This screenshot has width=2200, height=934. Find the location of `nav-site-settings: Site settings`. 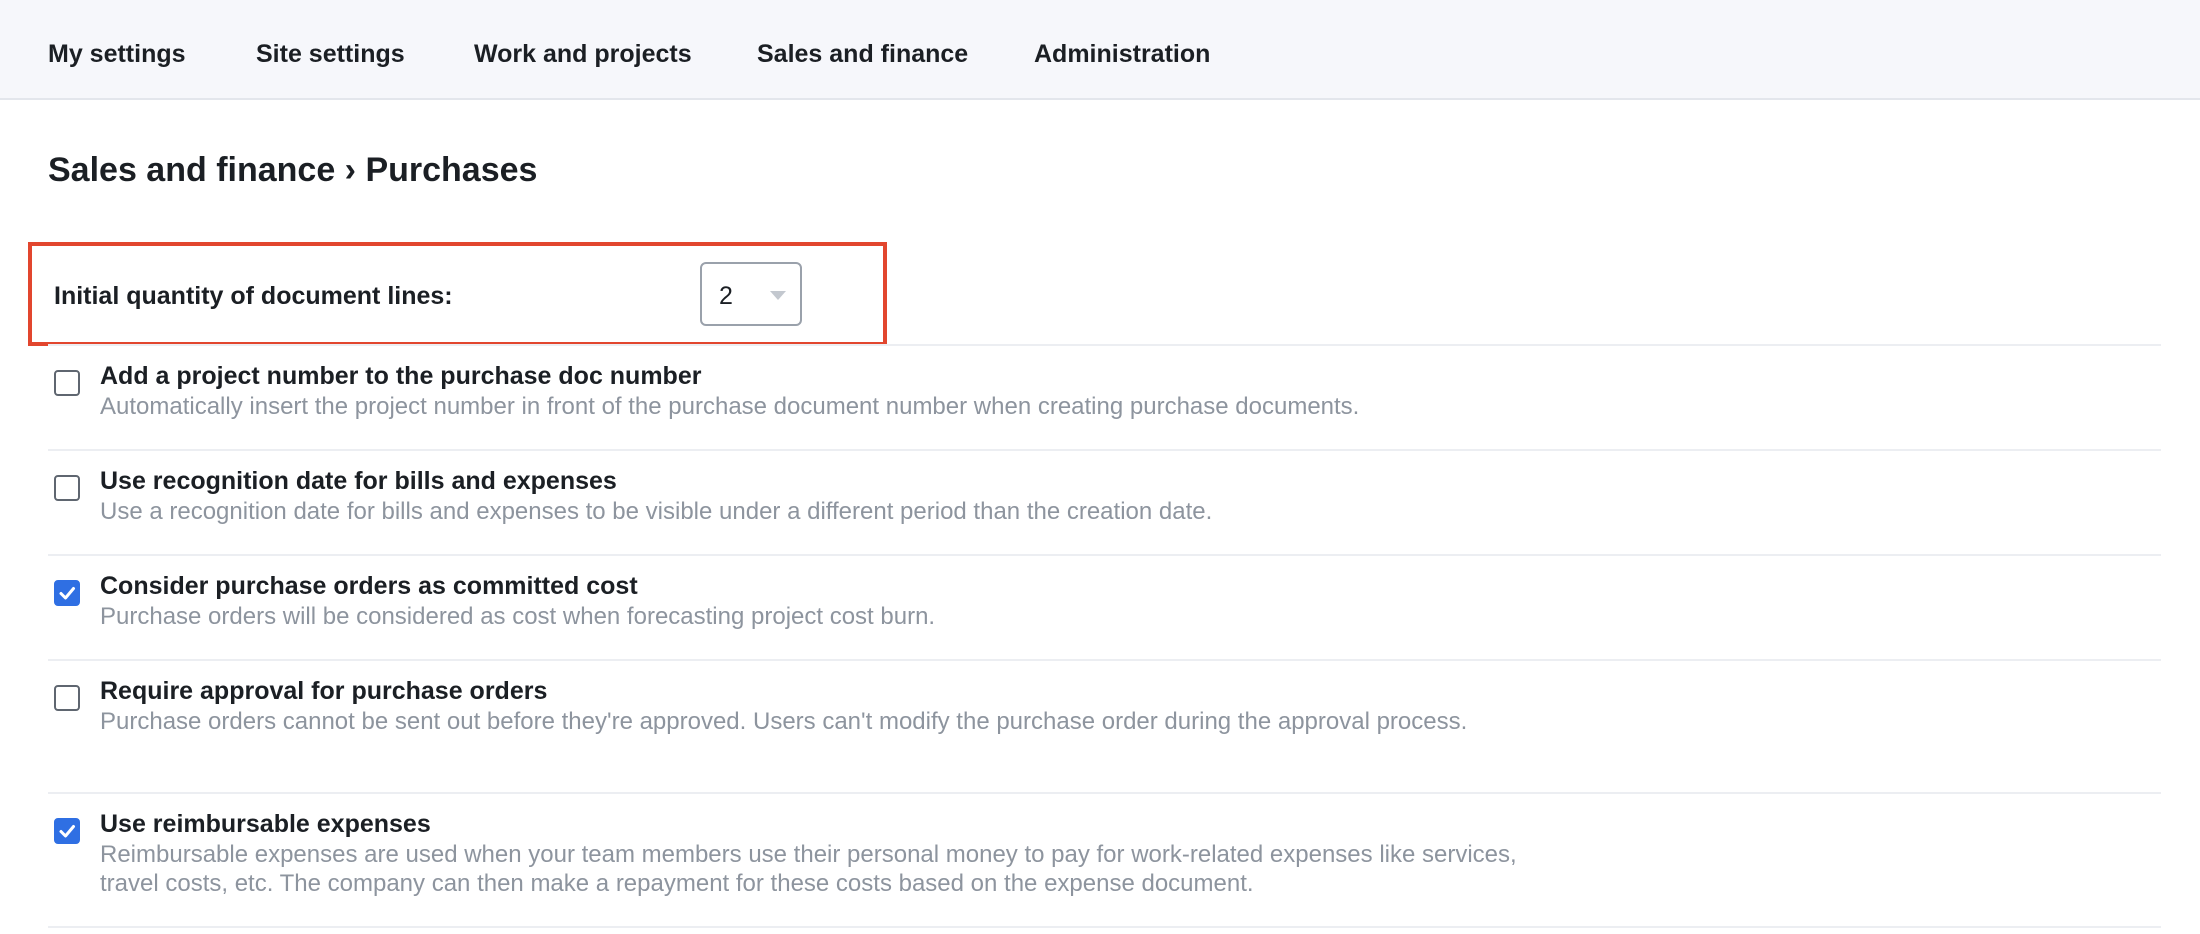

nav-site-settings: Site settings is located at coordinates (330, 54).